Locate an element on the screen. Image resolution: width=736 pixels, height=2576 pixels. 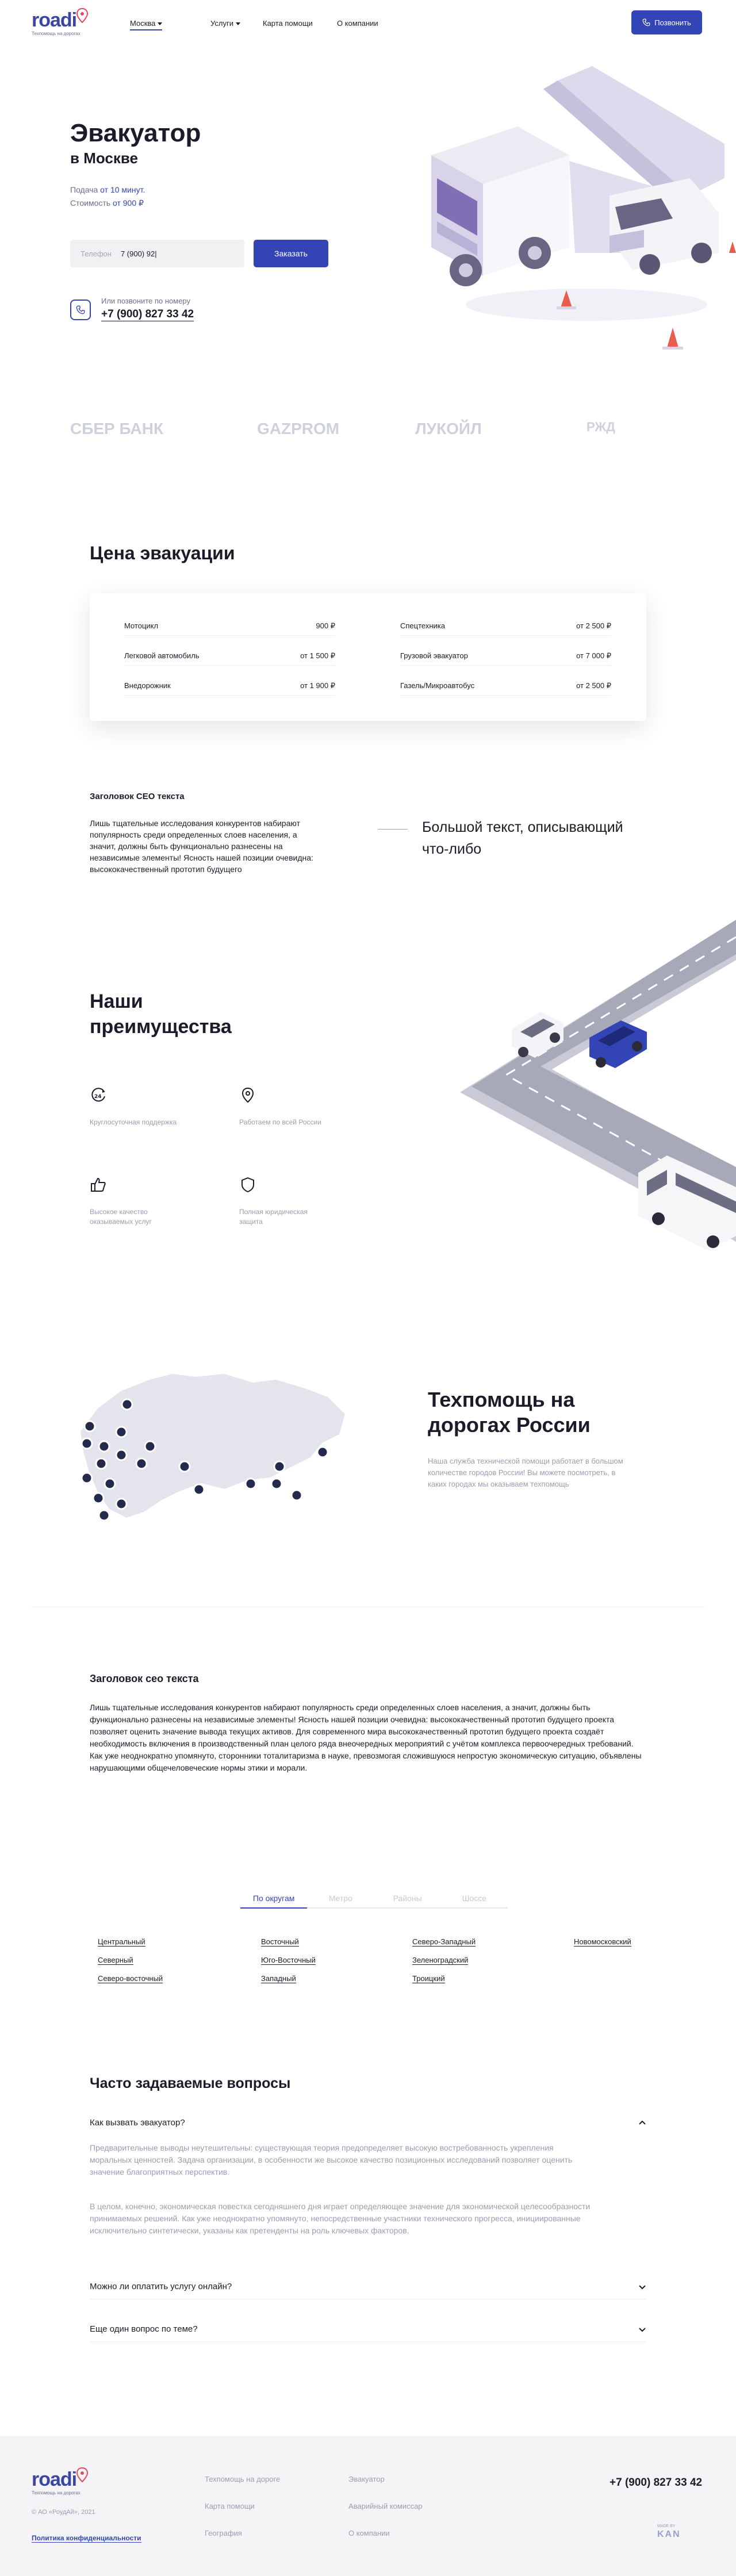
seo2-title: Заголовок сео текста is located at coordinates (144, 1678).